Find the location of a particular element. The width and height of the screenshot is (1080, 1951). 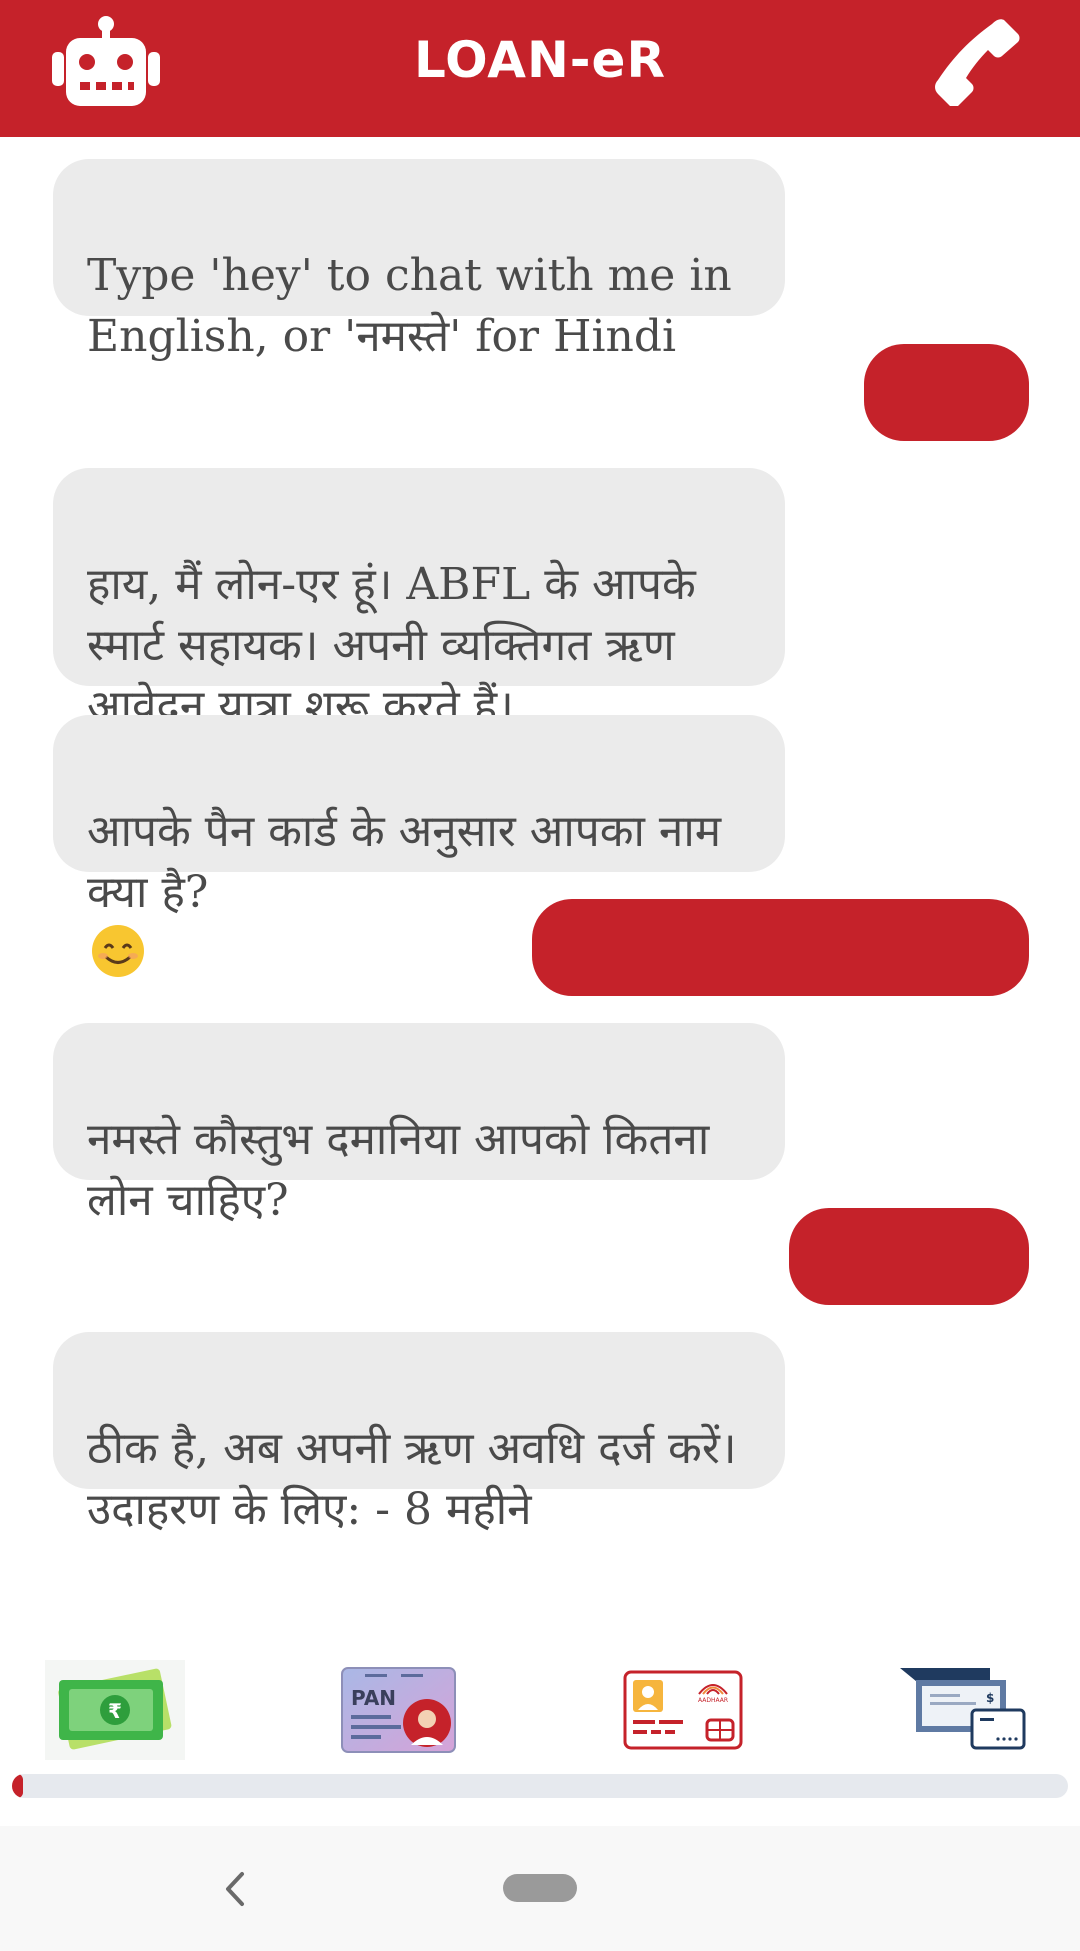

cheque-card-label: $ is located at coordinates (990, 1698).